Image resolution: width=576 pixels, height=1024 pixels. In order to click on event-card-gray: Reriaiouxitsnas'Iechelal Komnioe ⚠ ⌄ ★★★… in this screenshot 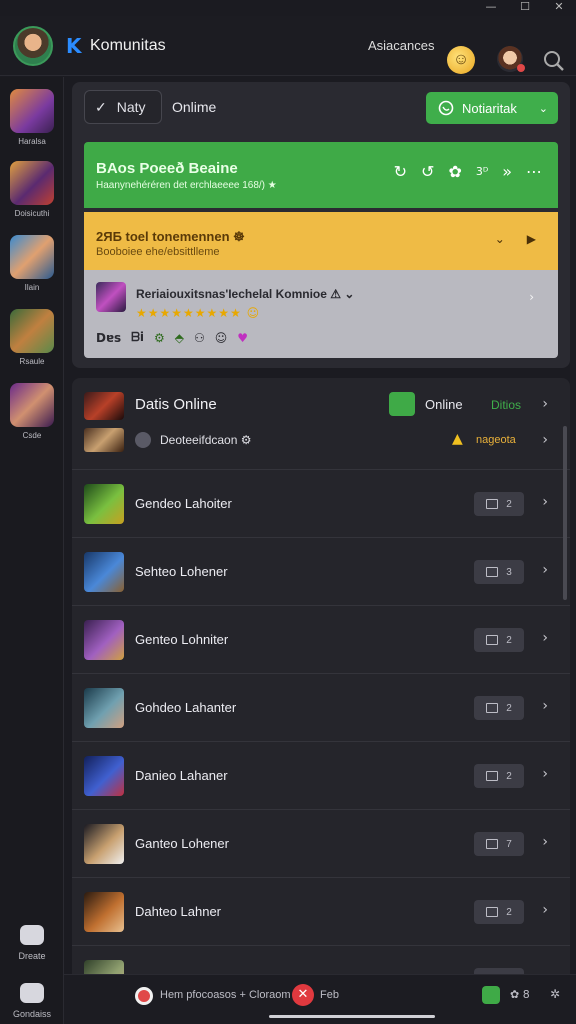, I will do `click(321, 314)`.